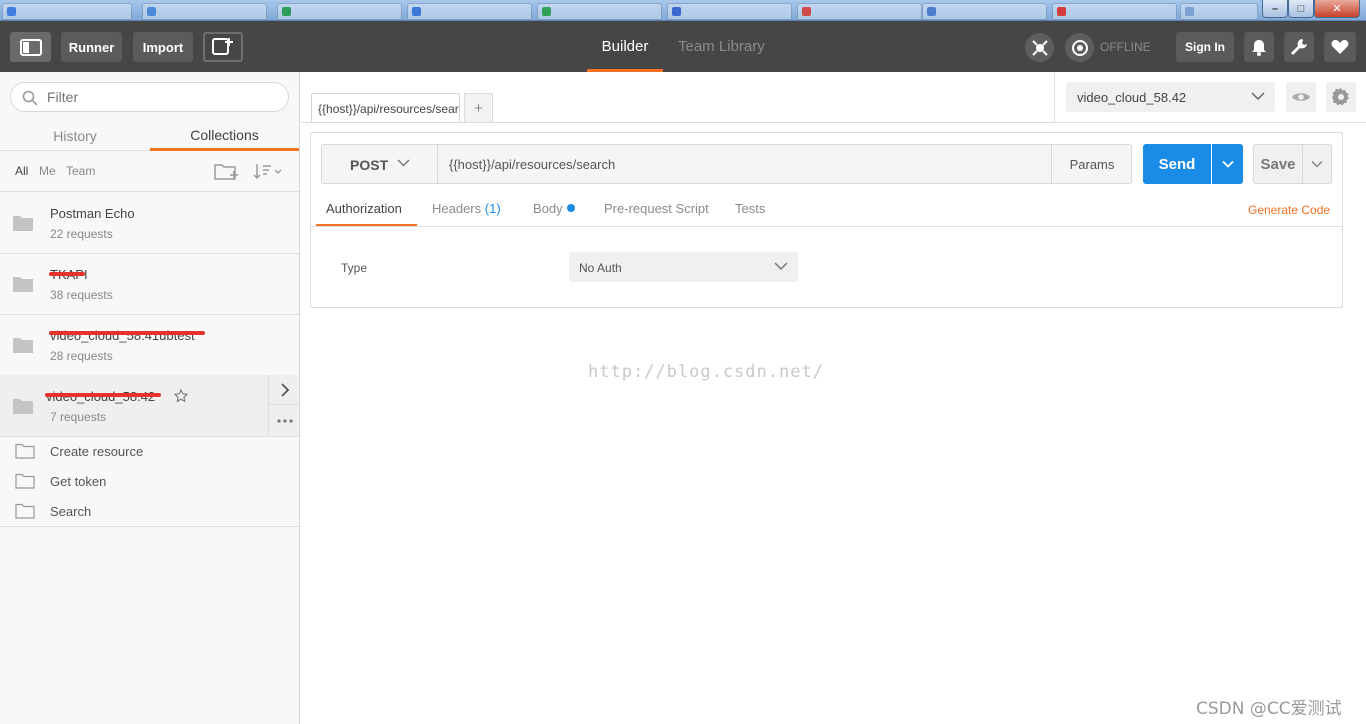 This screenshot has height=724, width=1366. Describe the element at coordinates (268, 172) in the screenshot. I see `sort-button` at that location.